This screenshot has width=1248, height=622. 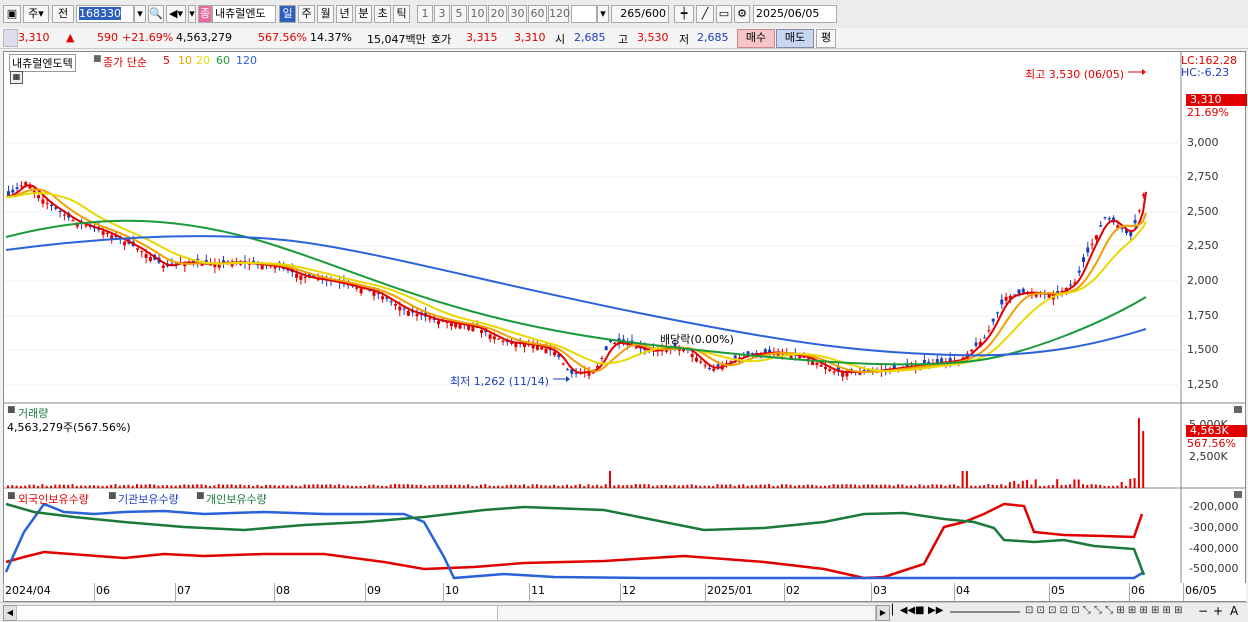 What do you see at coordinates (935, 610) in the screenshot?
I see `play-forward-icon: ▶▶` at bounding box center [935, 610].